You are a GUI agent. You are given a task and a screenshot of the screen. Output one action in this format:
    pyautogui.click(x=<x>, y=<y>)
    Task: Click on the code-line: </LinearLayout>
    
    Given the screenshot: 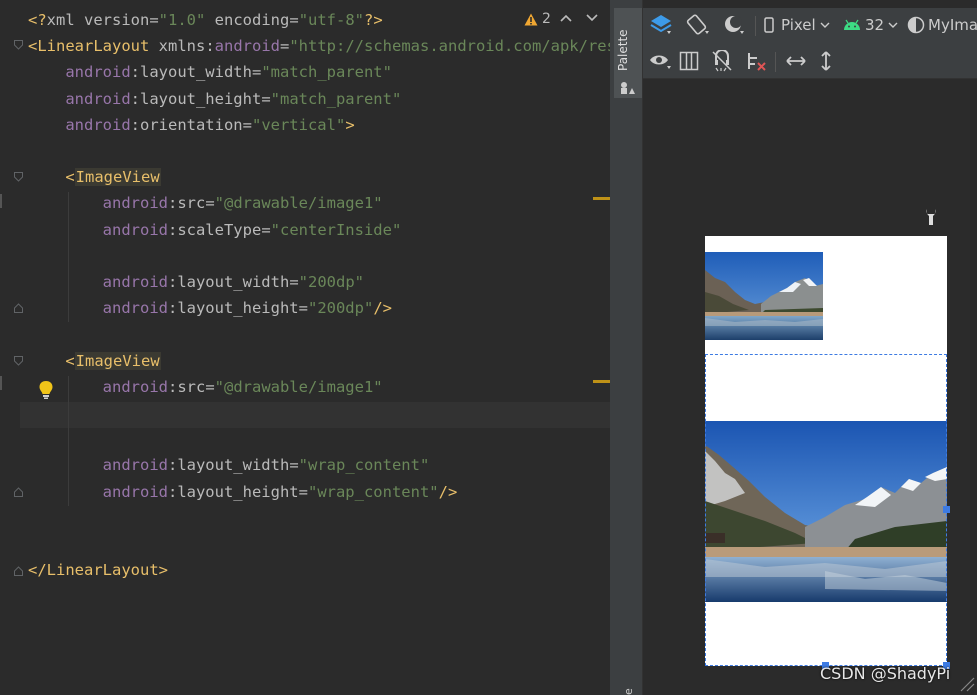 What is the action you would take?
    pyautogui.click(x=98, y=570)
    